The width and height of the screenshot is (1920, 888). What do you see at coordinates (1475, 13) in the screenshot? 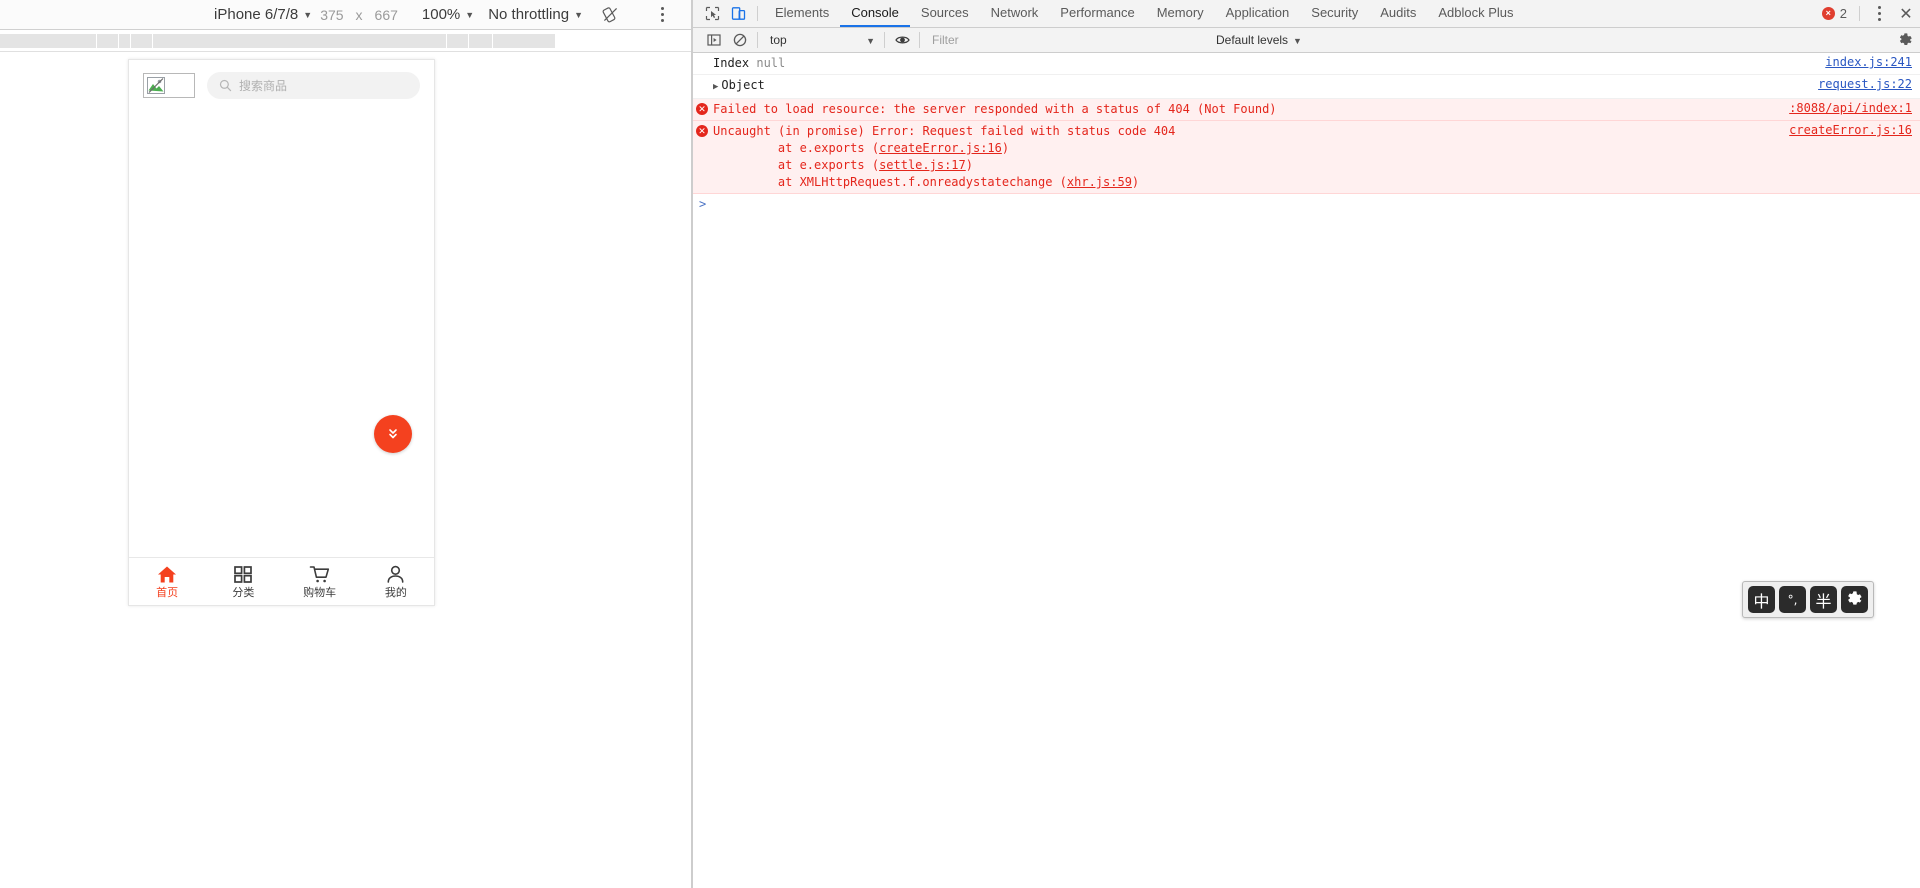
I see `tab-adblock-plus: Adblock Plus` at bounding box center [1475, 13].